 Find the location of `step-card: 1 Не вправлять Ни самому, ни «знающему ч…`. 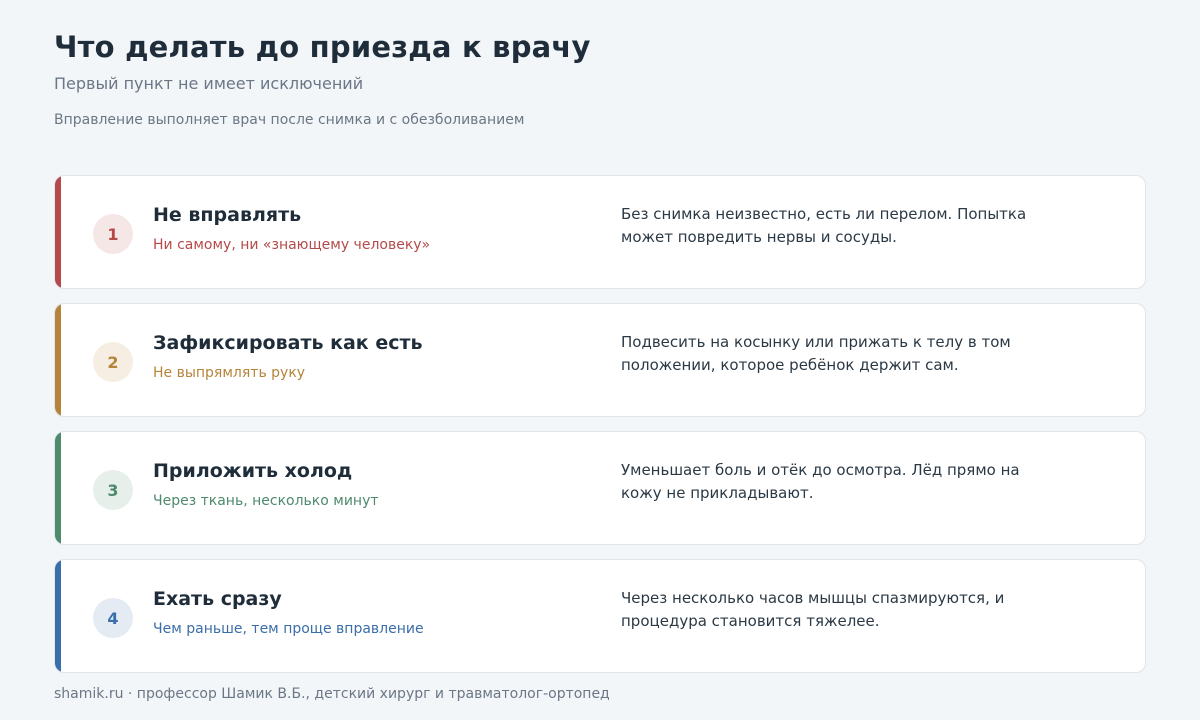

step-card: 1 Не вправлять Ни самому, ни «знающему ч… is located at coordinates (600, 232).